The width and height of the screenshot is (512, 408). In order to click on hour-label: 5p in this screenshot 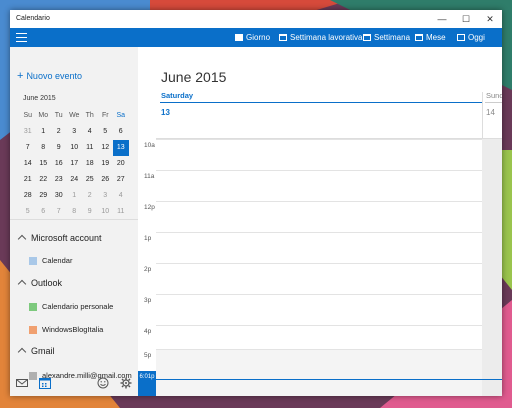, I will do `click(148, 355)`.